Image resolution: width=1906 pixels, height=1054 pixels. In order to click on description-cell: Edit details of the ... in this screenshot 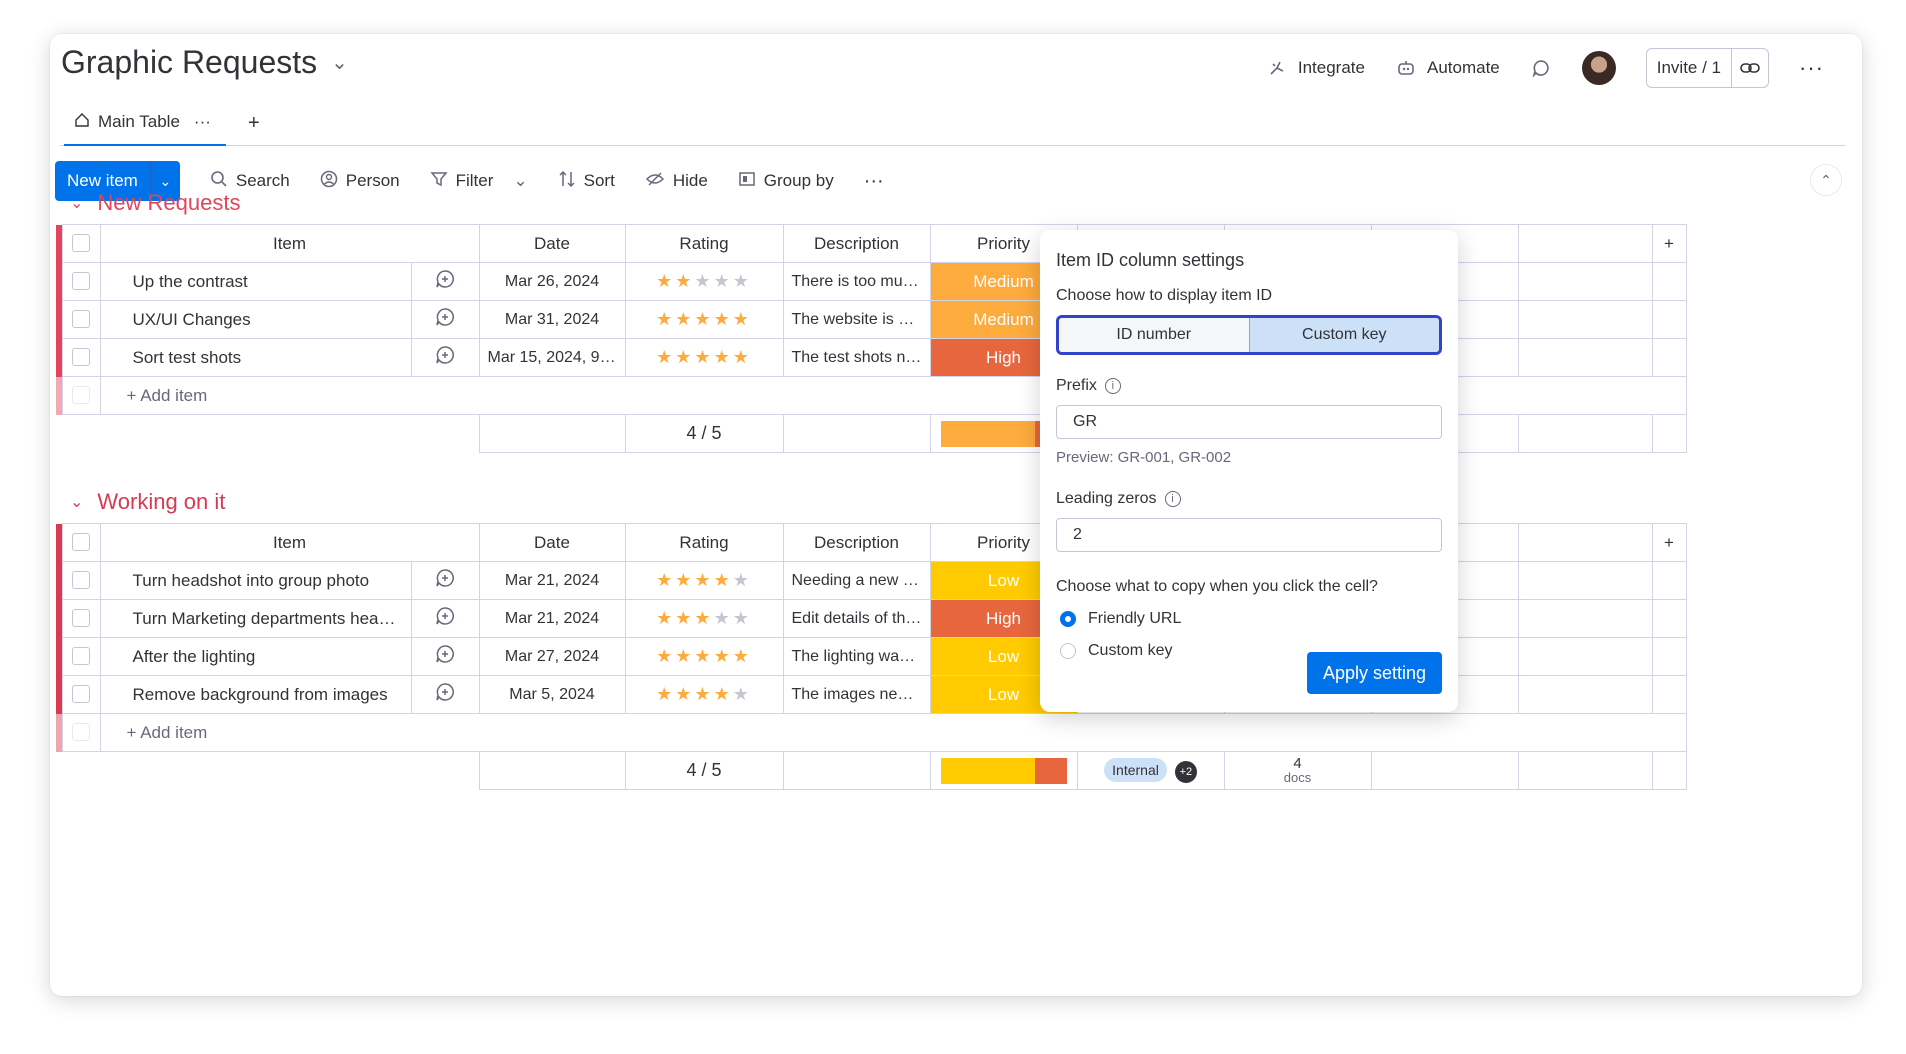, I will do `click(856, 618)`.